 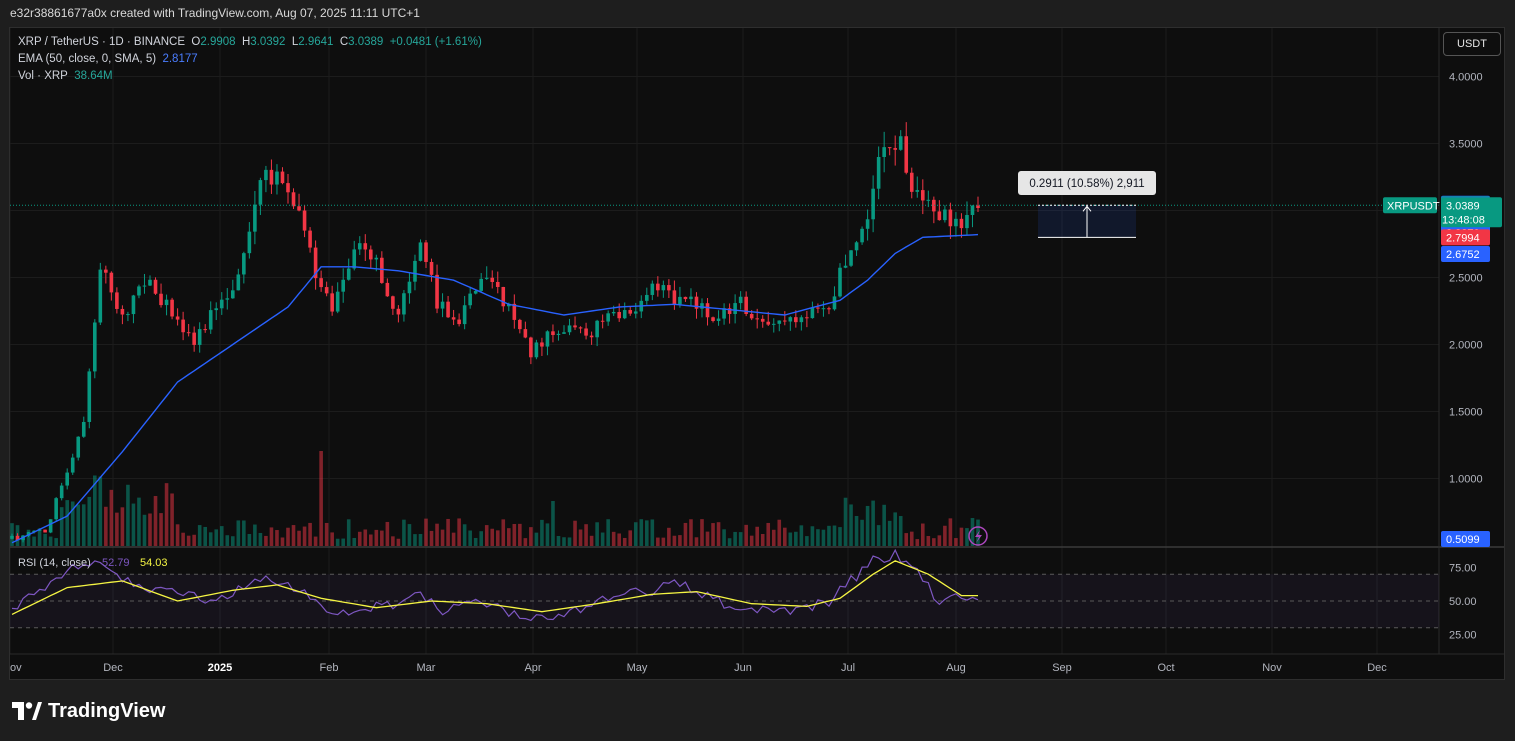 What do you see at coordinates (180, 59) in the screenshot?
I see `ema-value: 2.8177` at bounding box center [180, 59].